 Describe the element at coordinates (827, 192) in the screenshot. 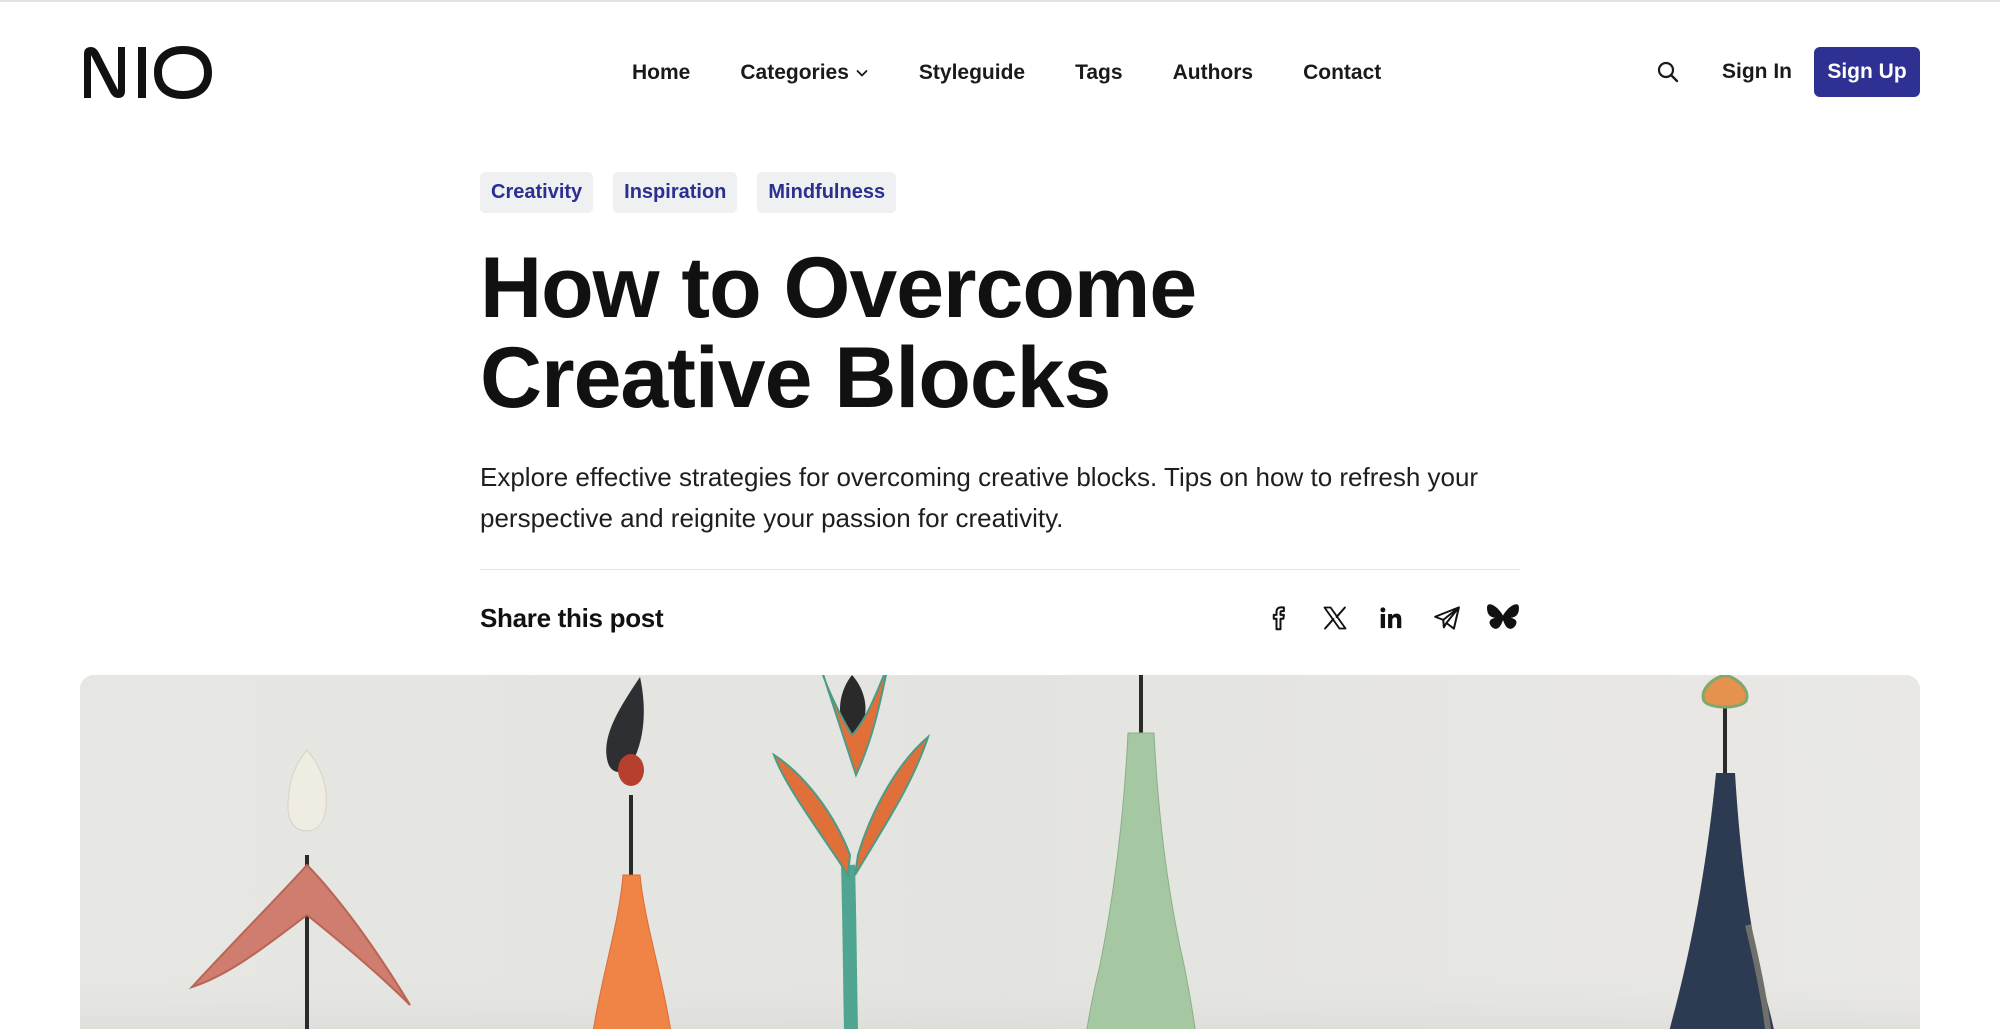

I see `tag-mindfulness: Mindfulness` at that location.